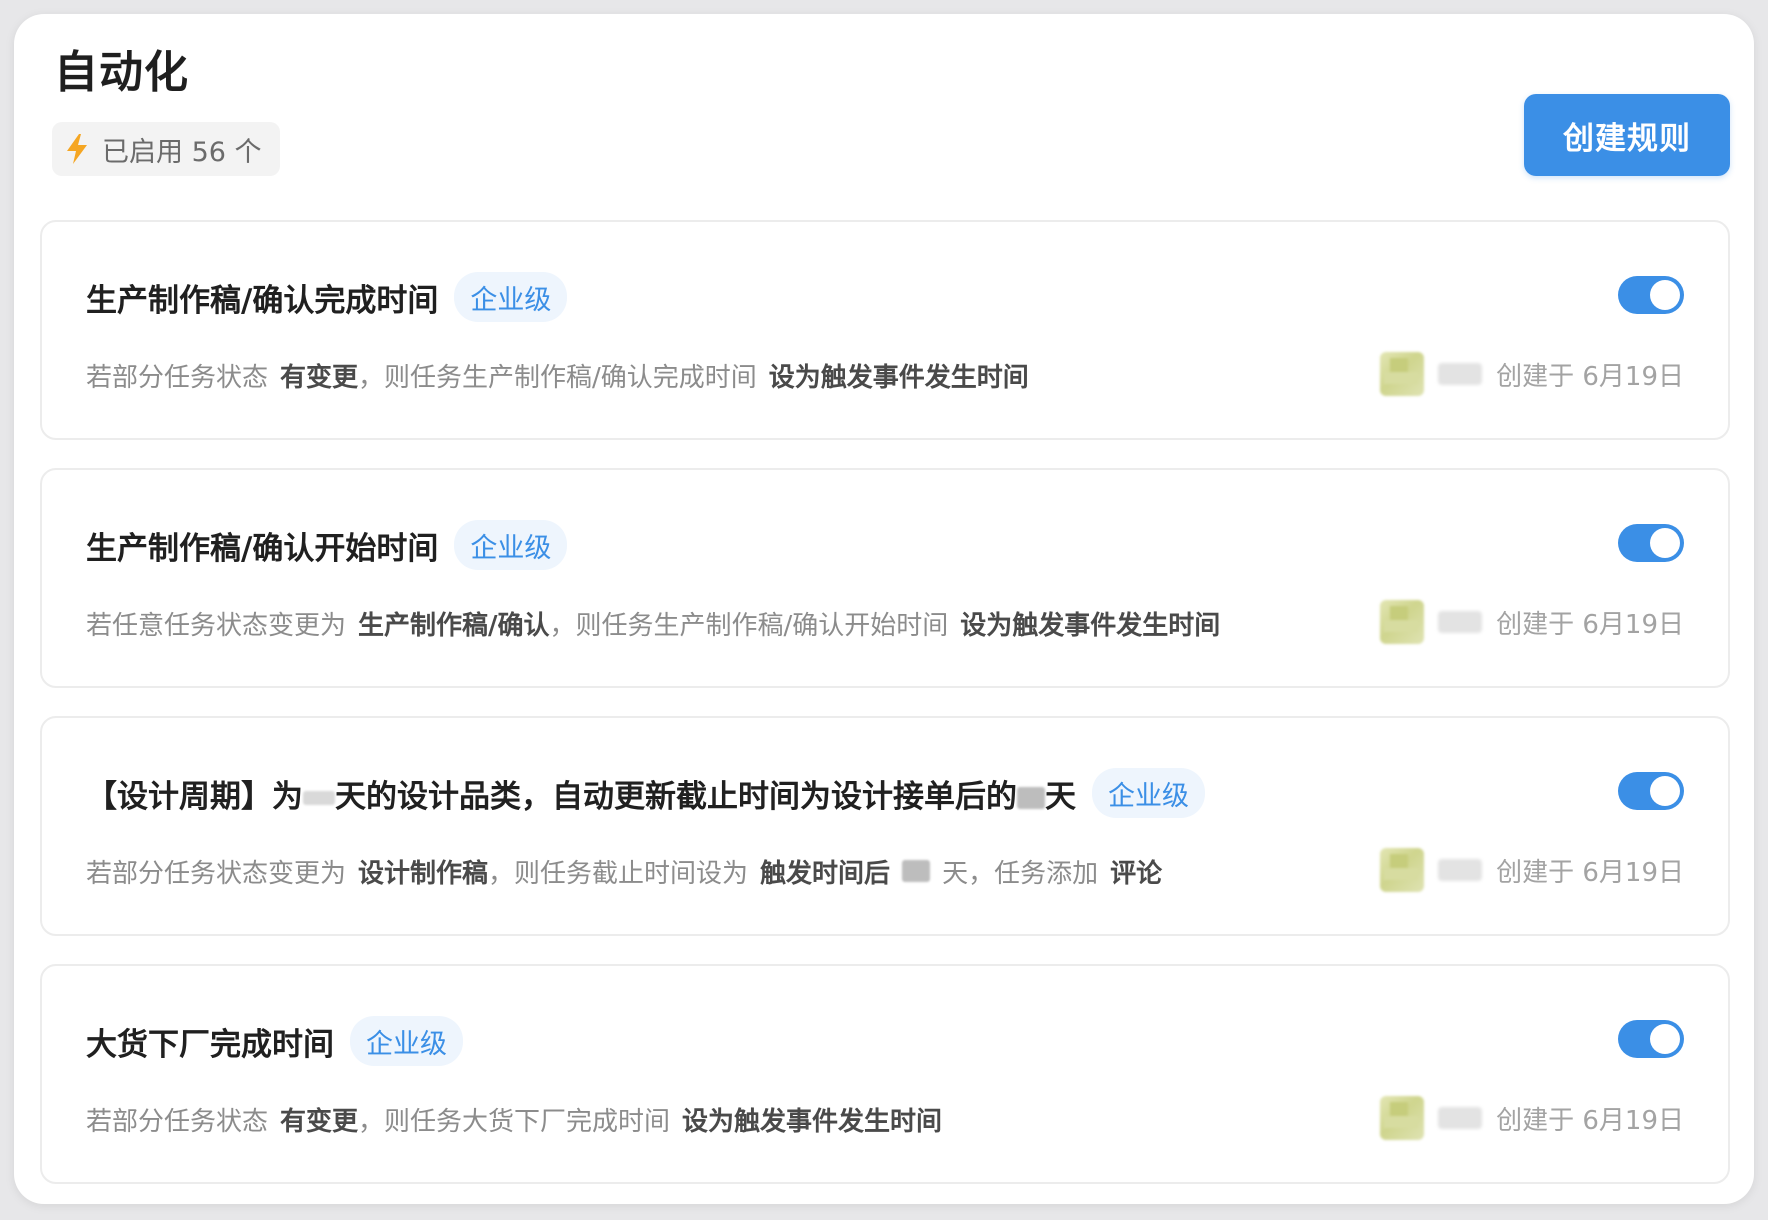 This screenshot has width=1768, height=1220. Describe the element at coordinates (210, 1044) in the screenshot. I see `rule-title: 大货下厂完成时间` at that location.